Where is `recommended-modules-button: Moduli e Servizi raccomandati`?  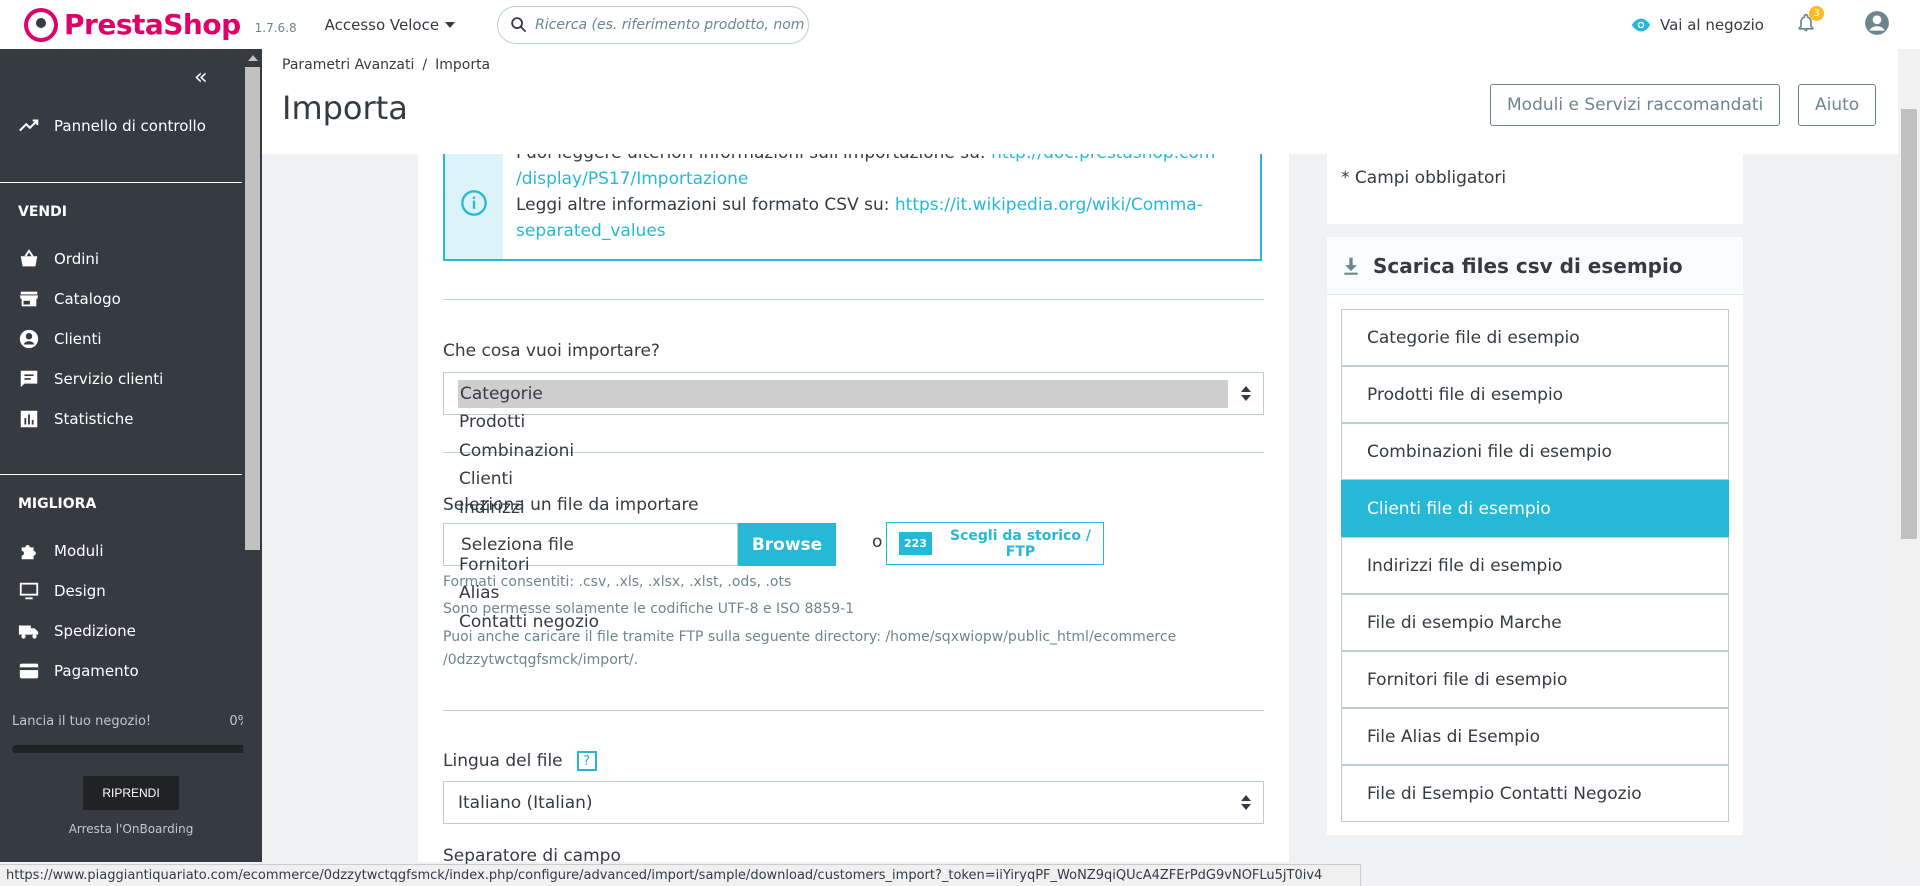
recommended-modules-button: Moduli e Servizi raccomandati is located at coordinates (1635, 105).